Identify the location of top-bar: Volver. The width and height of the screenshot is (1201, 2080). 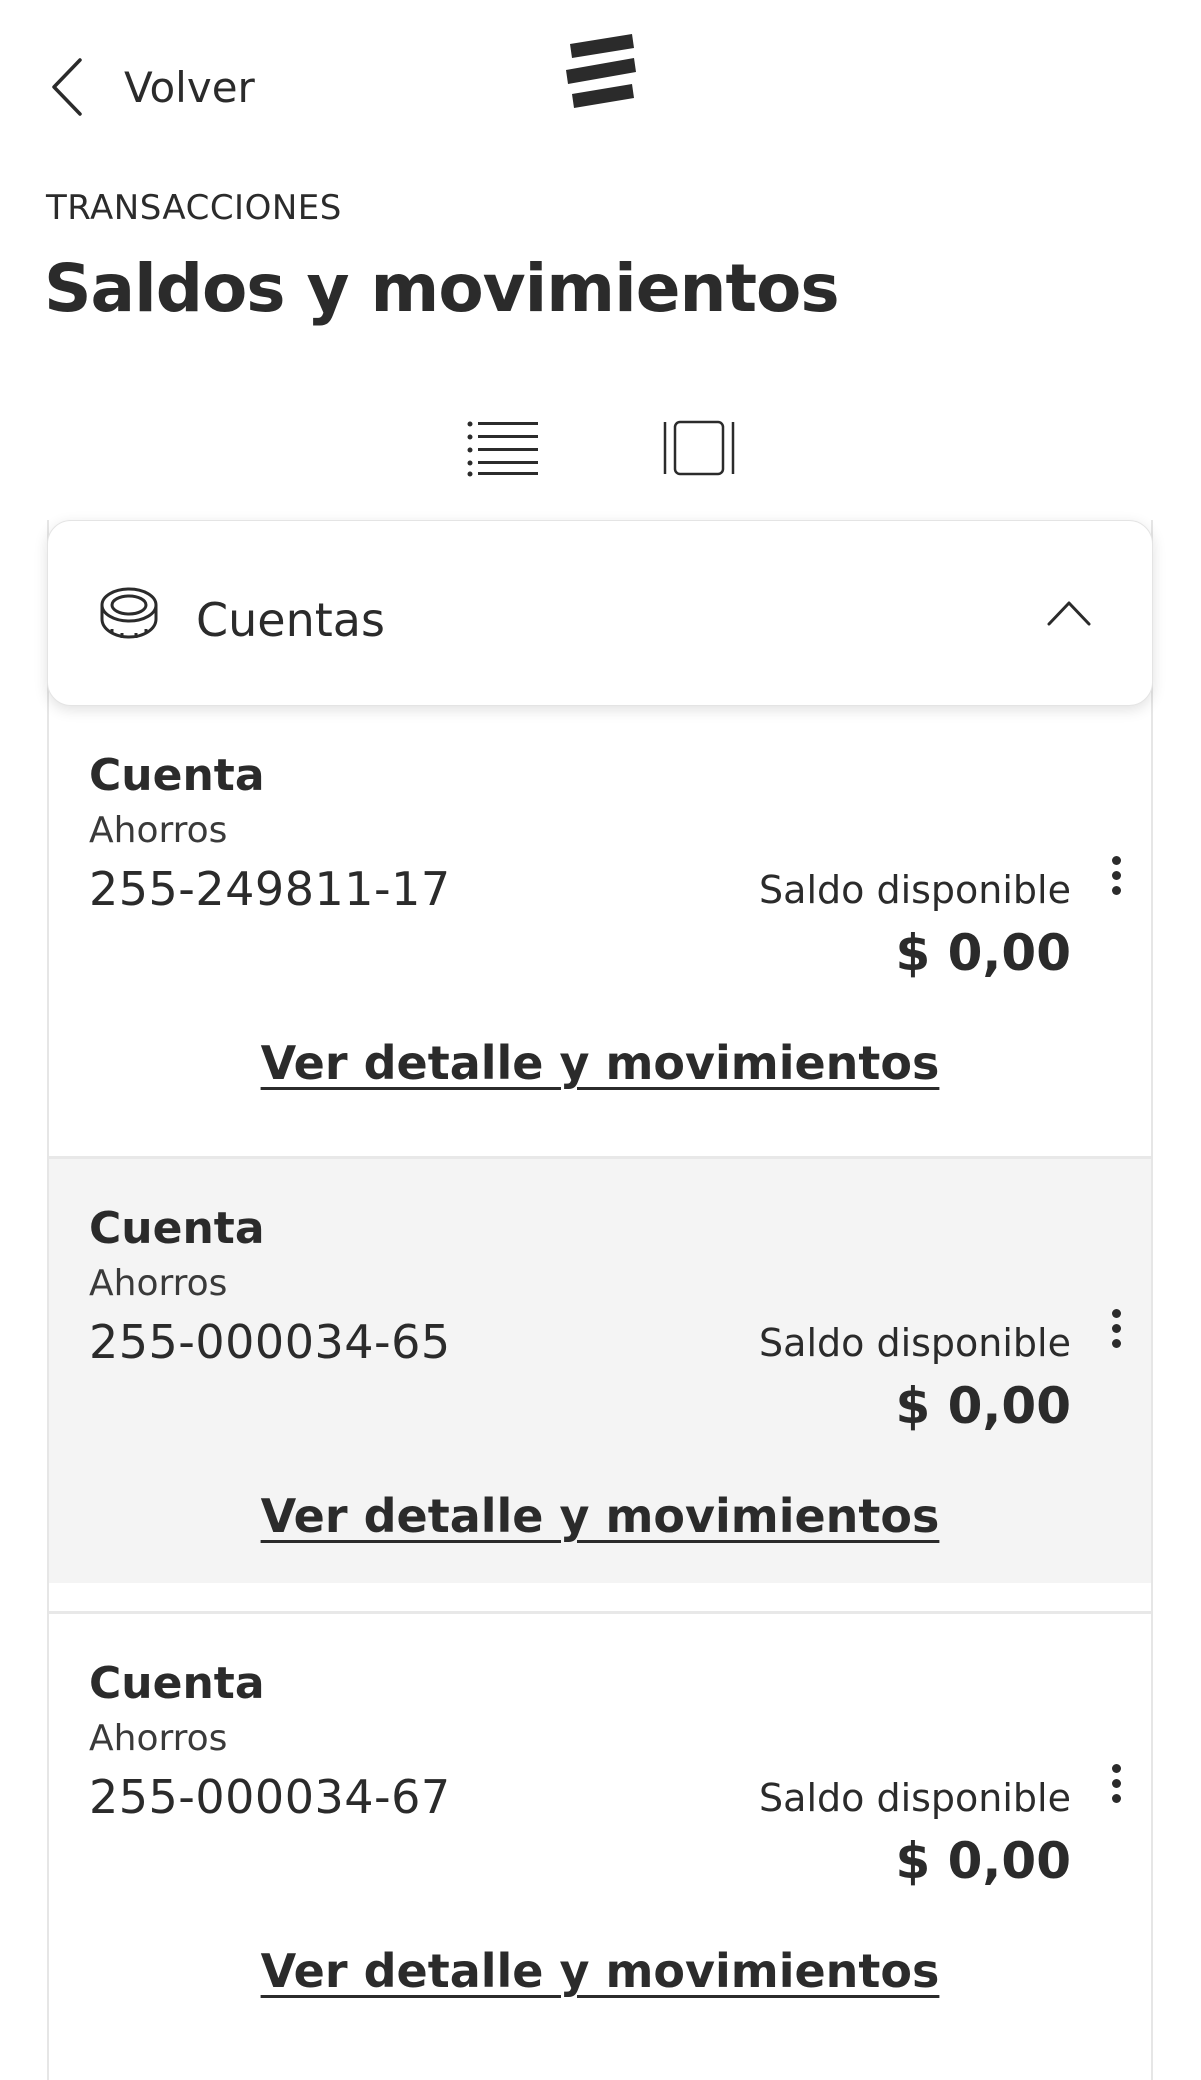
(600, 85).